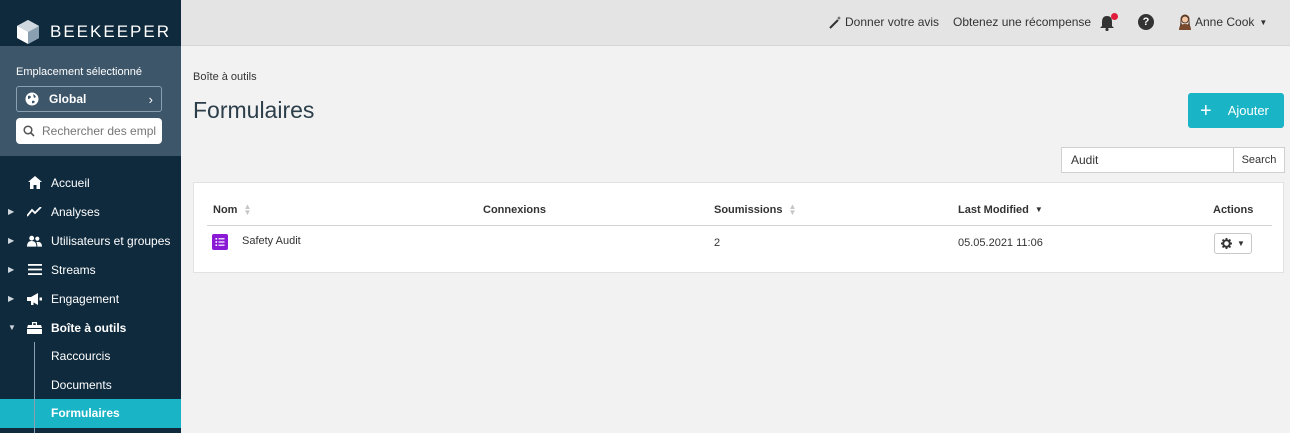 Image resolution: width=1290 pixels, height=433 pixels. Describe the element at coordinates (34, 328) in the screenshot. I see `toolbox-icon` at that location.